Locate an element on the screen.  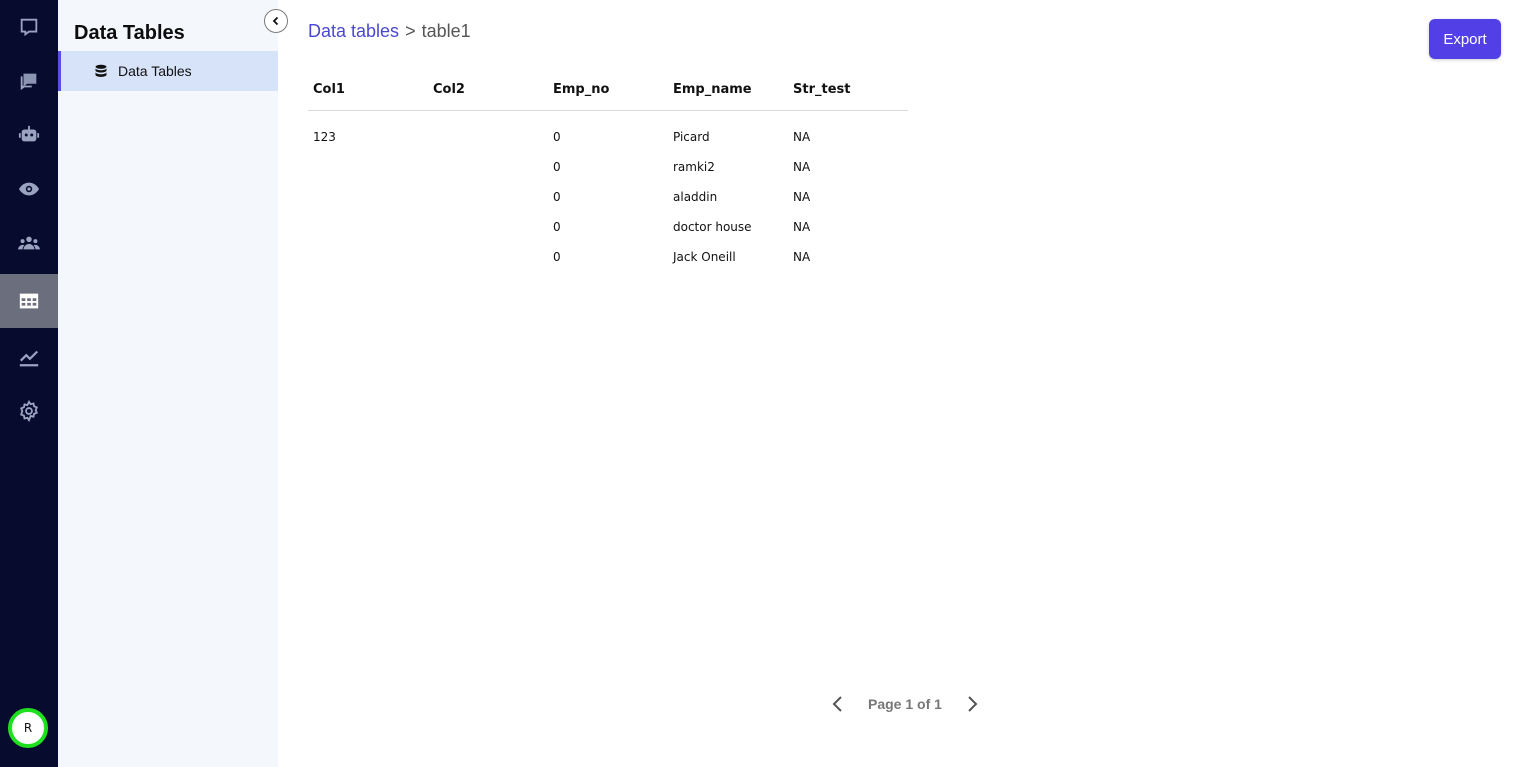
rail-item-chats is located at coordinates (29, 81).